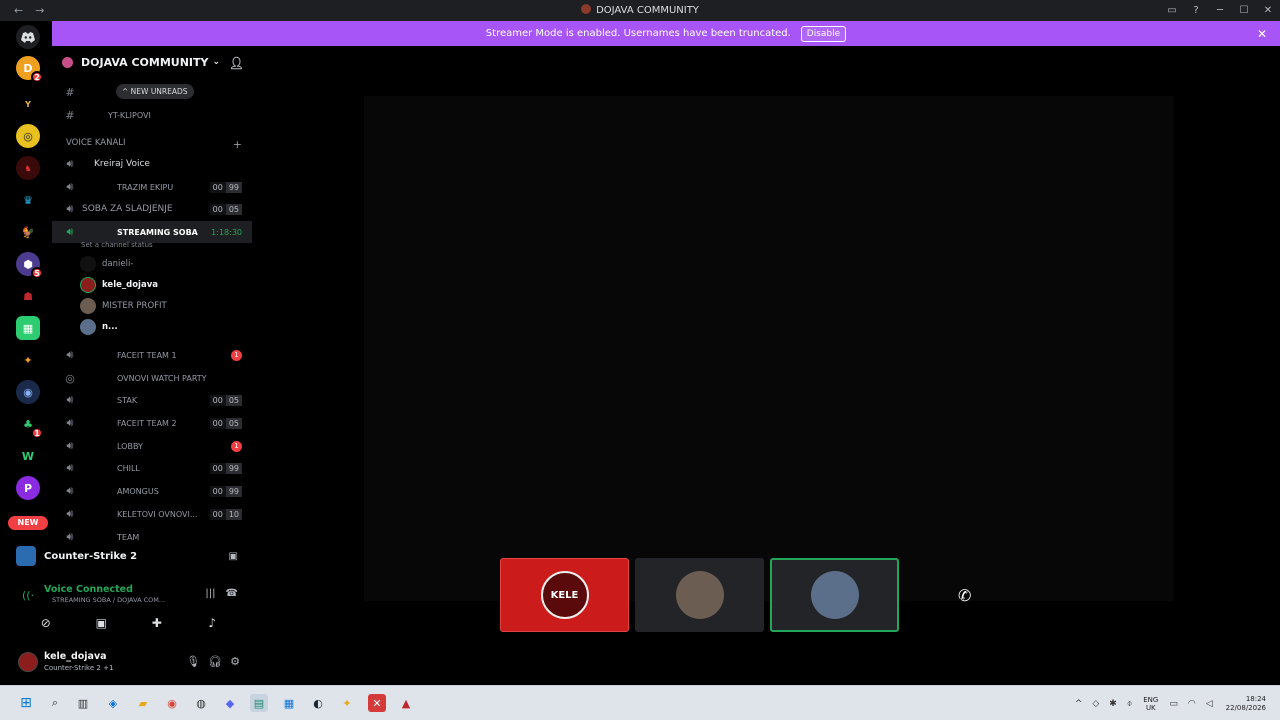 The height and width of the screenshot is (720, 1280). What do you see at coordinates (88, 589) in the screenshot?
I see `voice-connected-label: Voice Connected` at bounding box center [88, 589].